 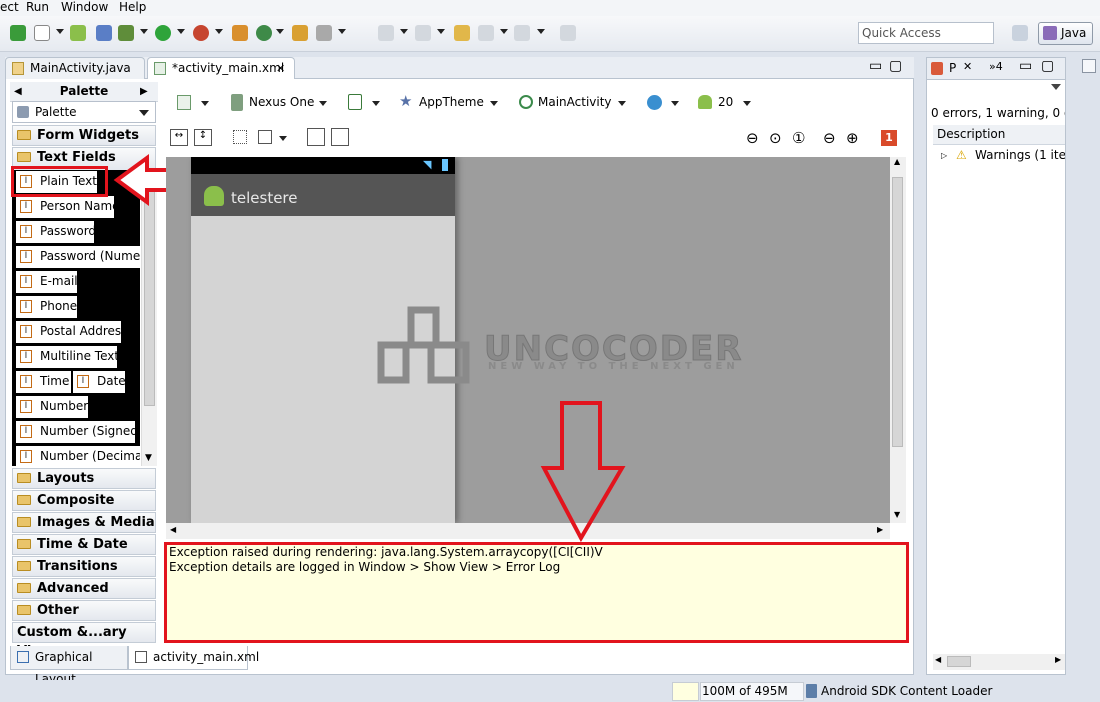 What do you see at coordinates (1089, 66) in the screenshot?
I see `restore-icon` at bounding box center [1089, 66].